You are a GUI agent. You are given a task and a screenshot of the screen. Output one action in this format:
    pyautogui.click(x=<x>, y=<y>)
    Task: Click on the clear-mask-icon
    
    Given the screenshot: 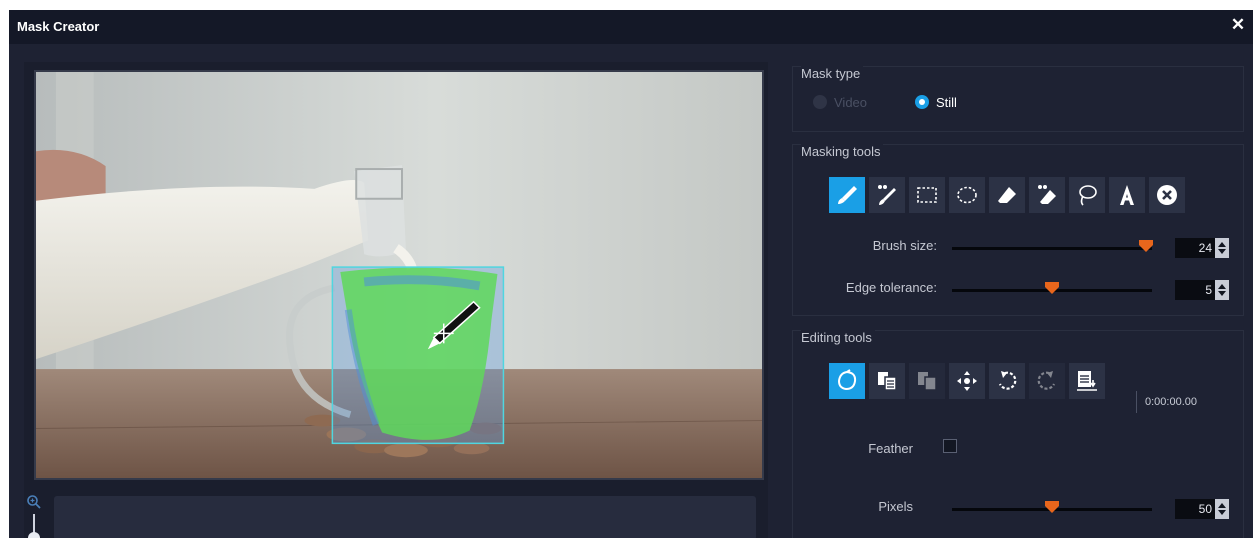 What is the action you would take?
    pyautogui.click(x=1167, y=195)
    